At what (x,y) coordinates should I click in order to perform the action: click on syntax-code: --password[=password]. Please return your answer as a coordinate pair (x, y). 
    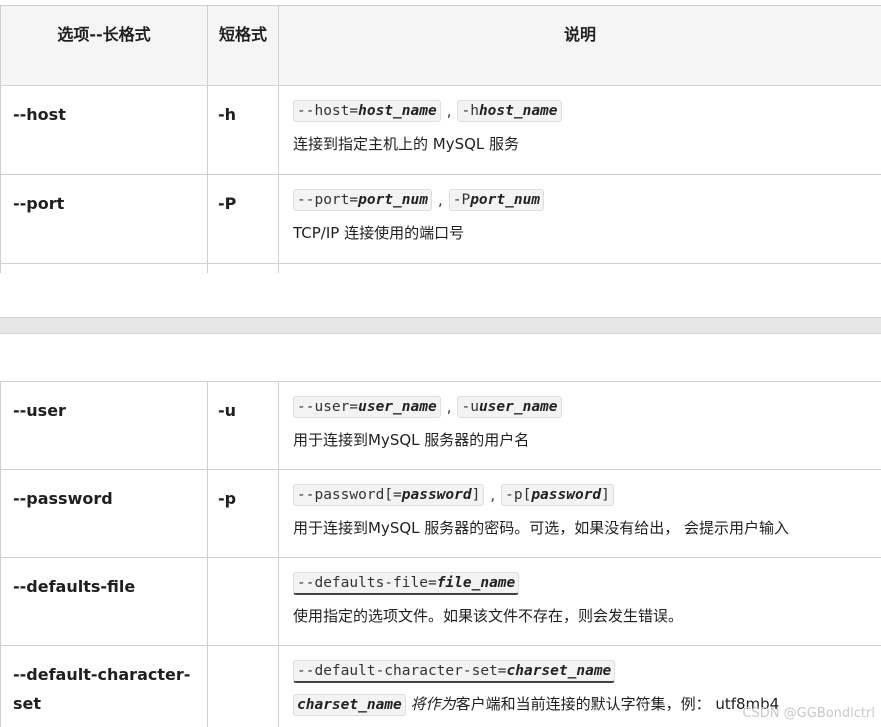
    Looking at the image, I should click on (389, 495).